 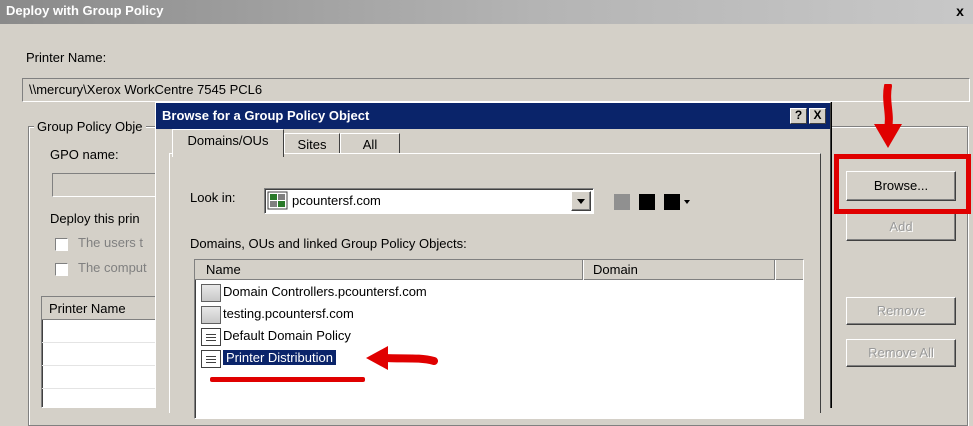 I want to click on help-button: ?, so click(x=798, y=116).